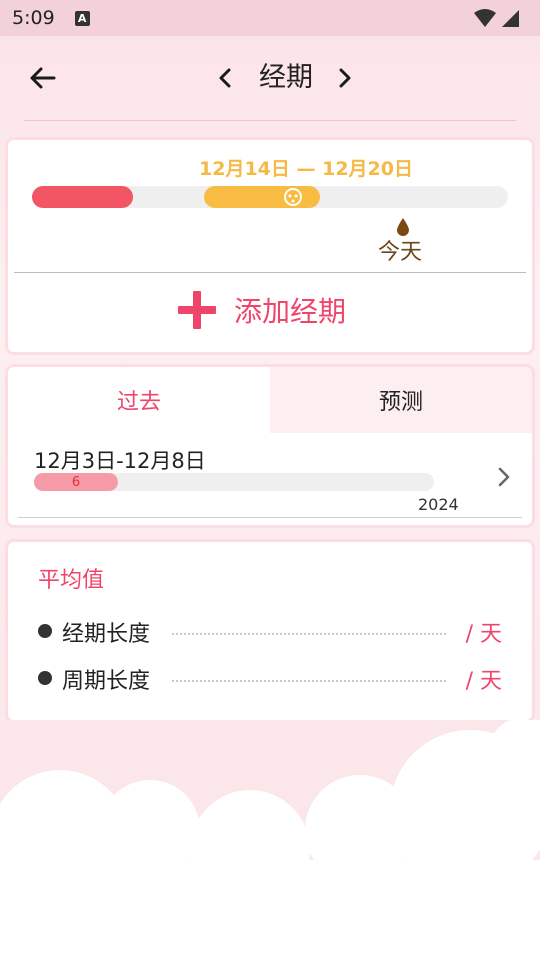  What do you see at coordinates (270, 272) in the screenshot?
I see `card-divider` at bounding box center [270, 272].